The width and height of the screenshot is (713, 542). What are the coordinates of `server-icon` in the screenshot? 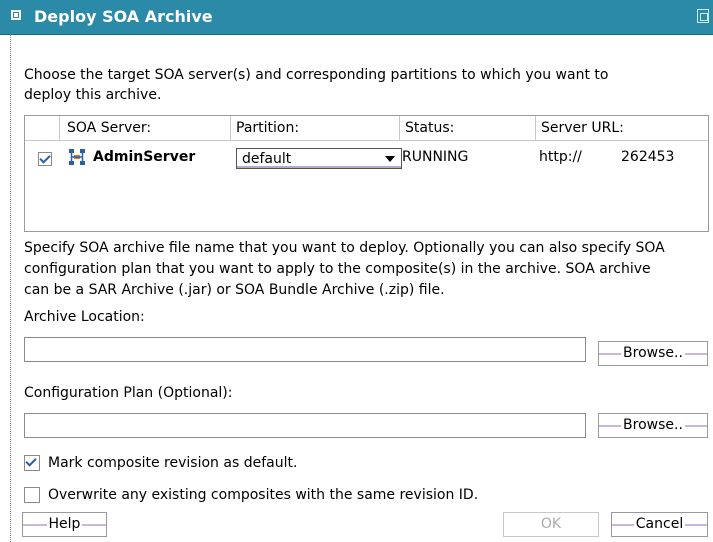 It's located at (77, 157).